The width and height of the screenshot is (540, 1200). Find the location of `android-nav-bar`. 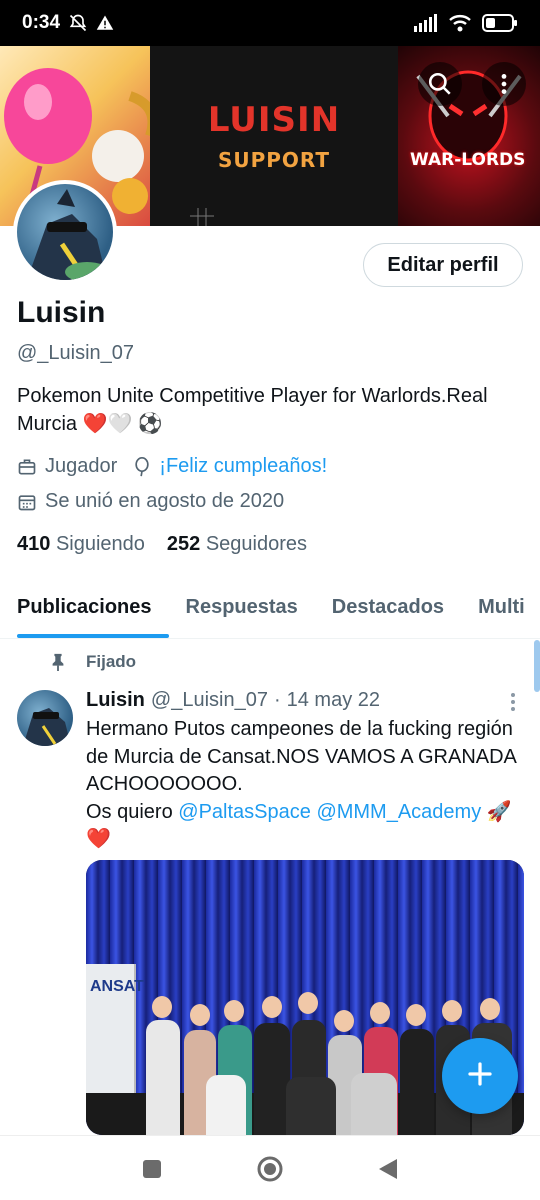

android-nav-bar is located at coordinates (270, 1167).